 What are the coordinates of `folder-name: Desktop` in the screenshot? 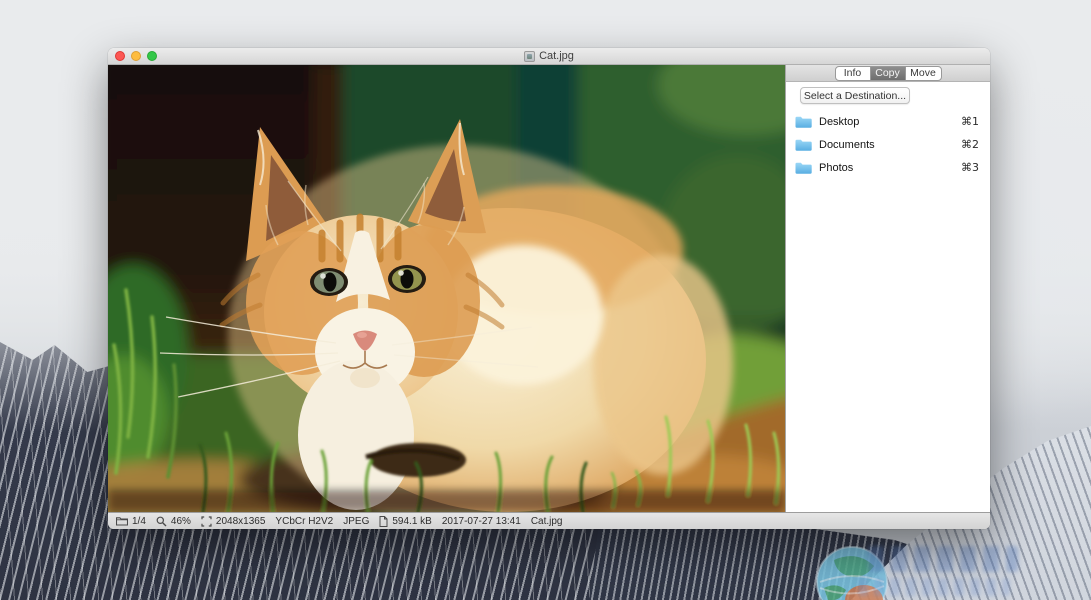 It's located at (839, 121).